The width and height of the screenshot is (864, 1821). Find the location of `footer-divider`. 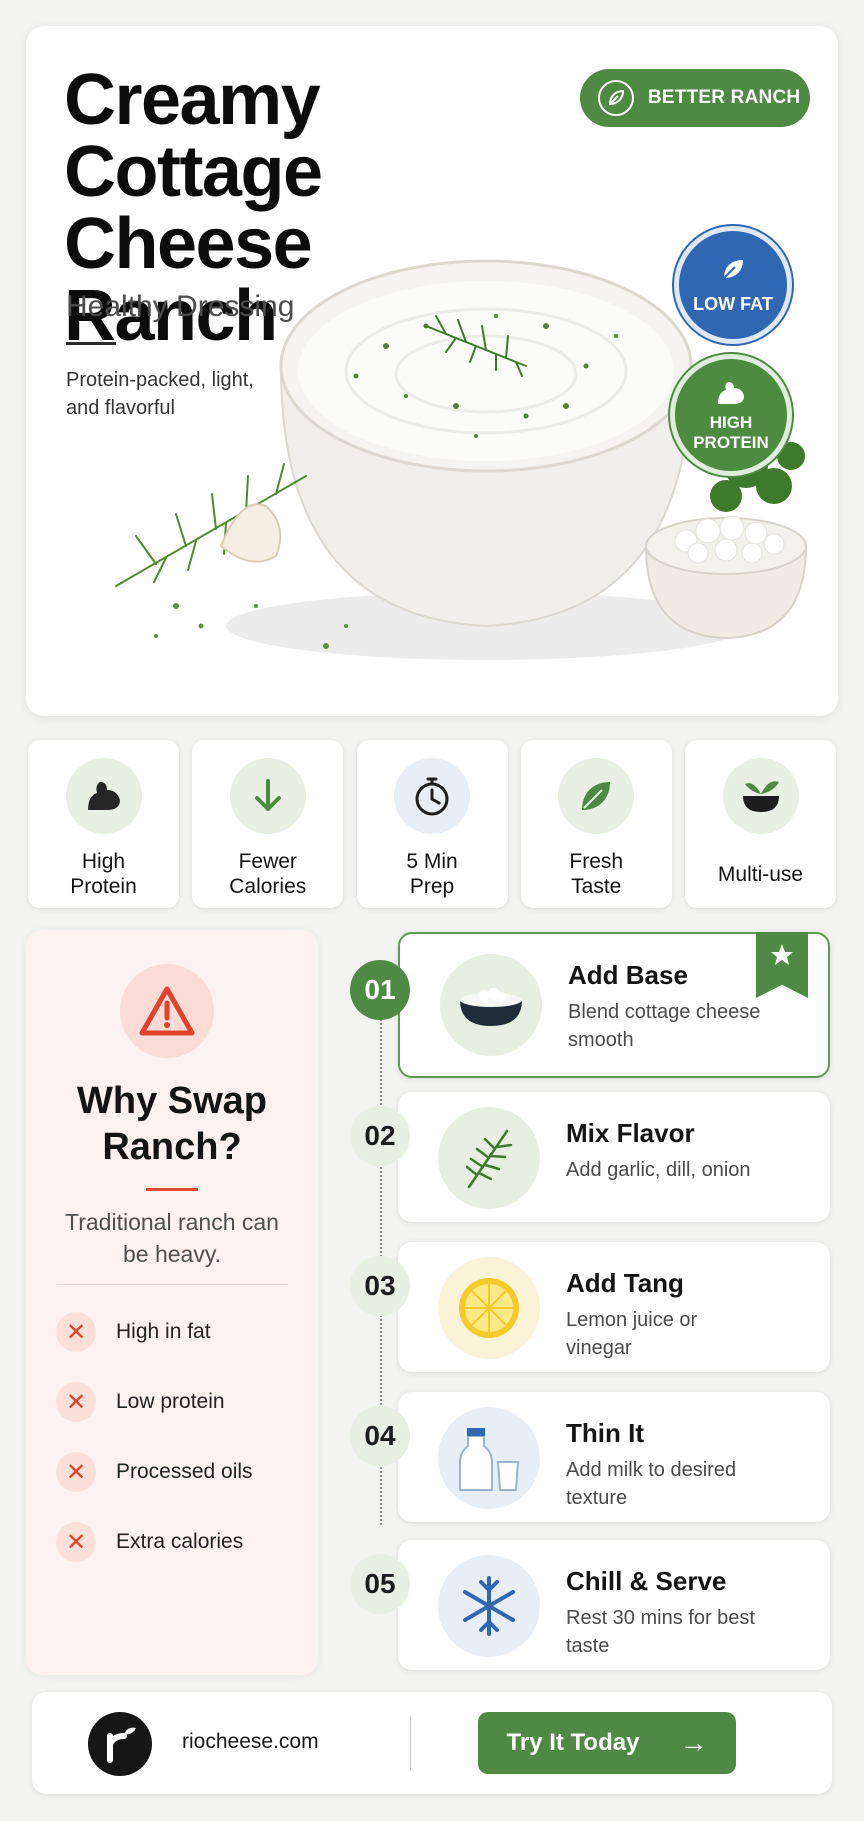

footer-divider is located at coordinates (410, 1743).